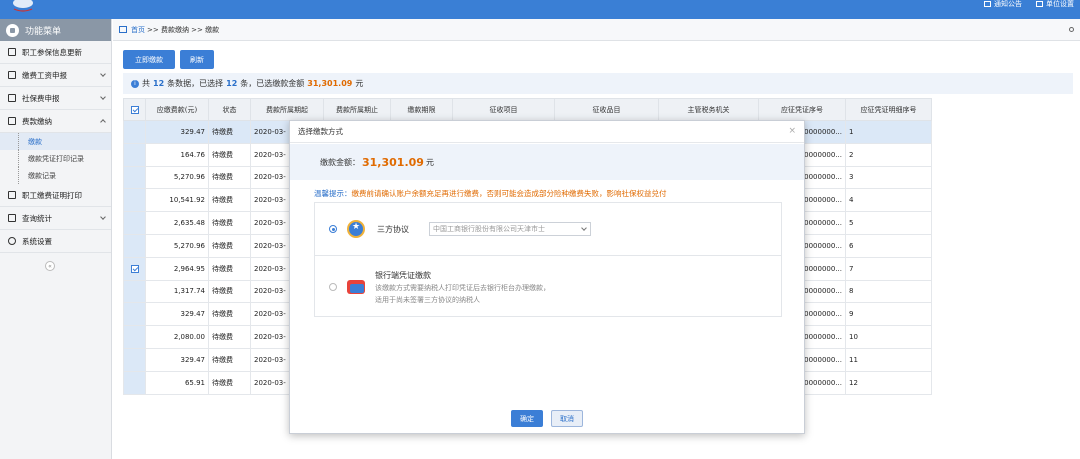 This screenshot has height=459, width=1080. Describe the element at coordinates (12, 98) in the screenshot. I see `doc-icon` at that location.